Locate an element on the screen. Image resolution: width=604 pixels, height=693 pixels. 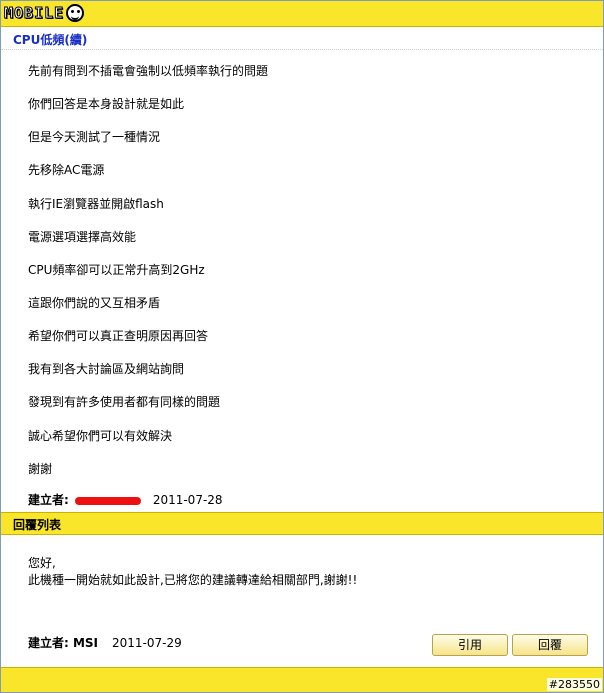
post-line: 先移除AC電源 is located at coordinates (66, 170).